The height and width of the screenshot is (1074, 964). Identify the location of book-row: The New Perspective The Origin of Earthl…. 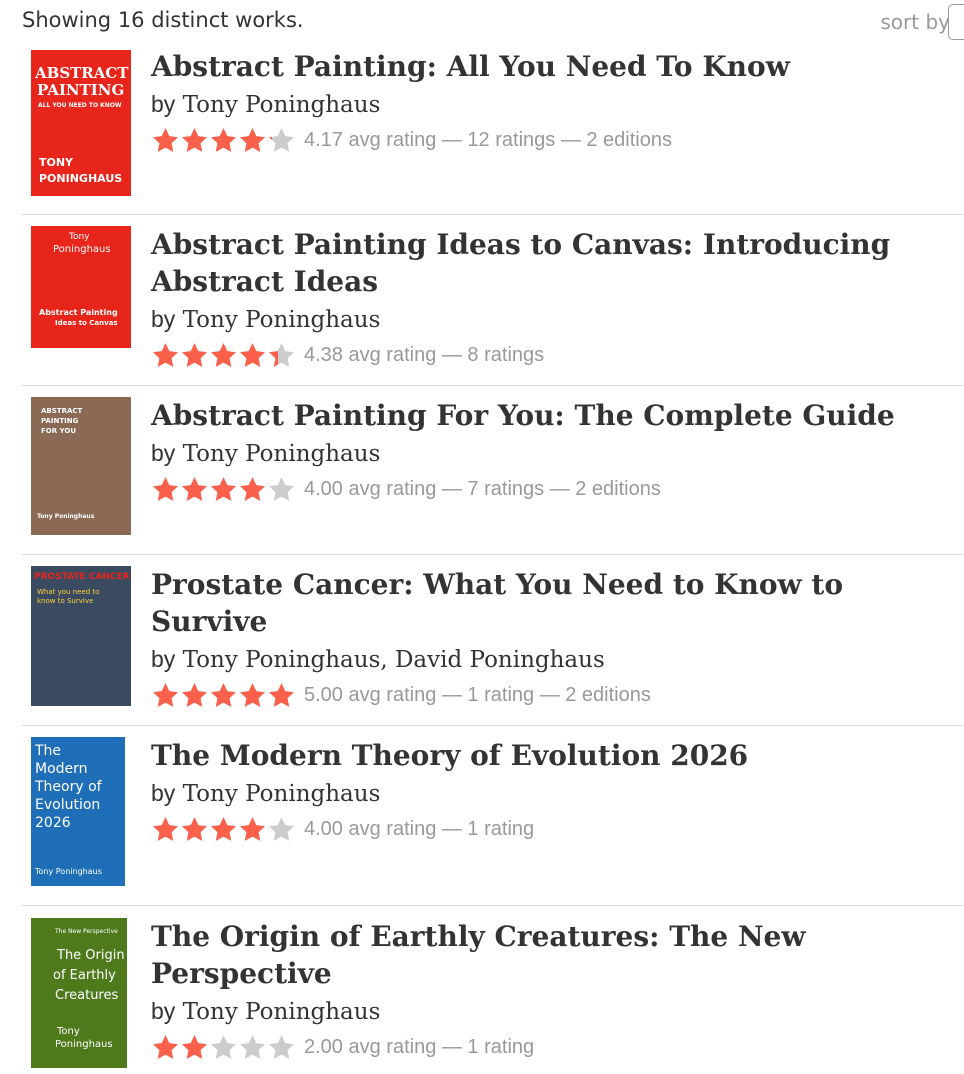
(482, 996).